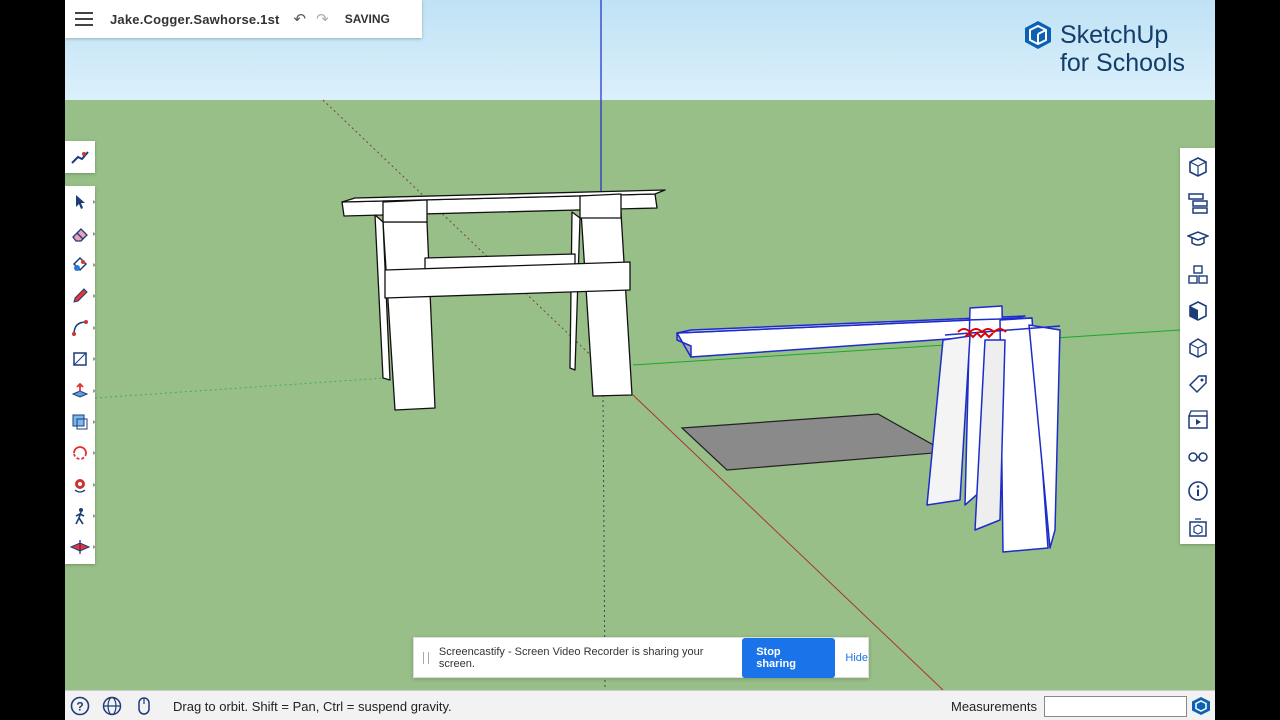 Image resolution: width=1280 pixels, height=720 pixels. What do you see at coordinates (367, 19) in the screenshot?
I see `save-status: SAVING` at bounding box center [367, 19].